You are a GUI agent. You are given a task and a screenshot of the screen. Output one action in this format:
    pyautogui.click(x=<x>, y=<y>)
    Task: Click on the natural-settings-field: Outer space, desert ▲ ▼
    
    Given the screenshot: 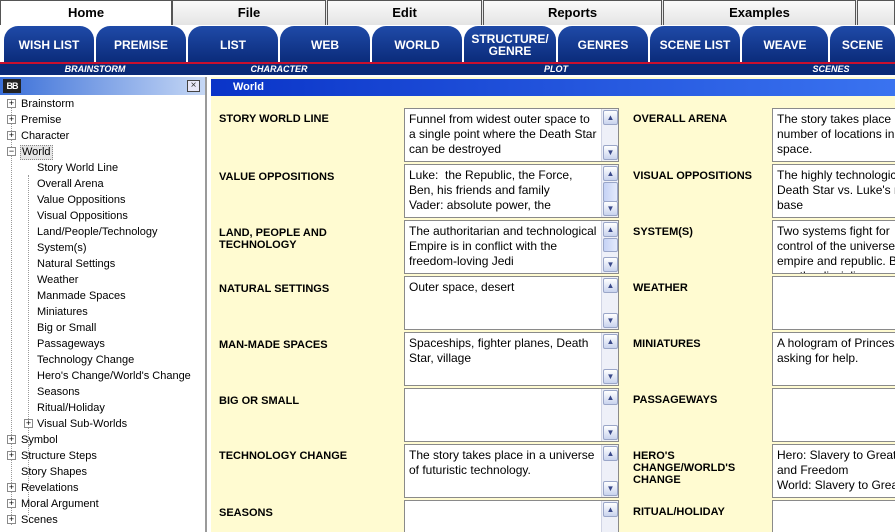 What is the action you would take?
    pyautogui.click(x=511, y=303)
    